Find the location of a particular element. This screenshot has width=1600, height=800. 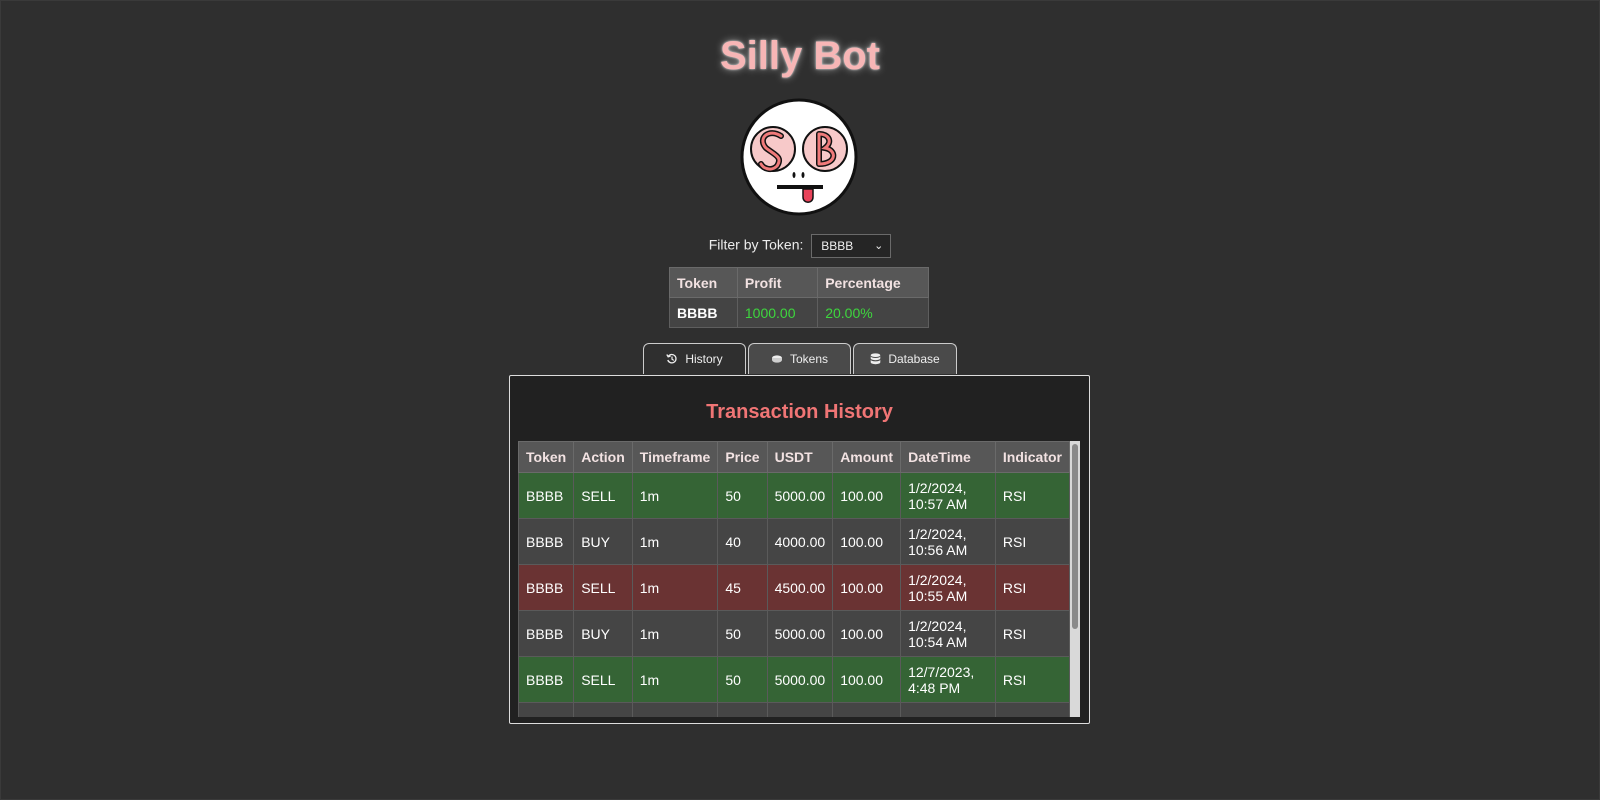

column-header: DateTime is located at coordinates (948, 457).